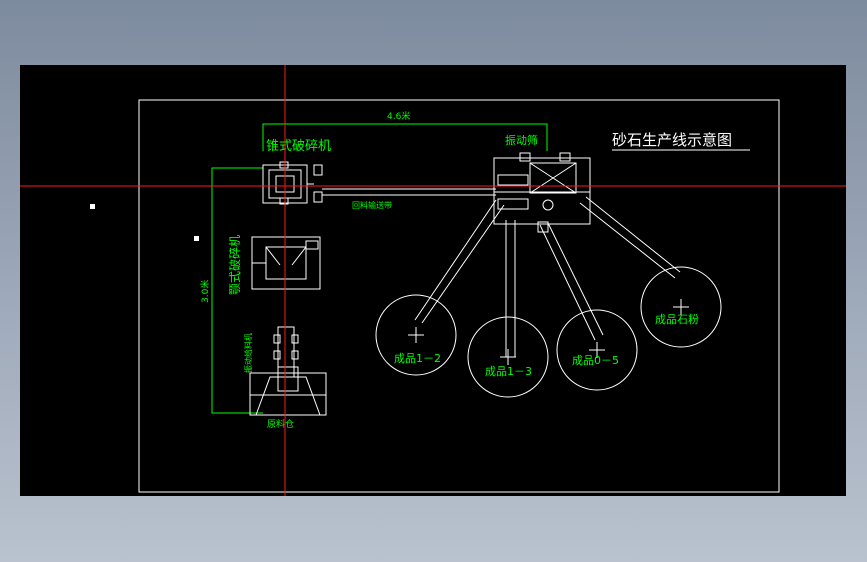 The height and width of the screenshot is (562, 867). What do you see at coordinates (292, 183) in the screenshot?
I see `cone-crusher` at bounding box center [292, 183].